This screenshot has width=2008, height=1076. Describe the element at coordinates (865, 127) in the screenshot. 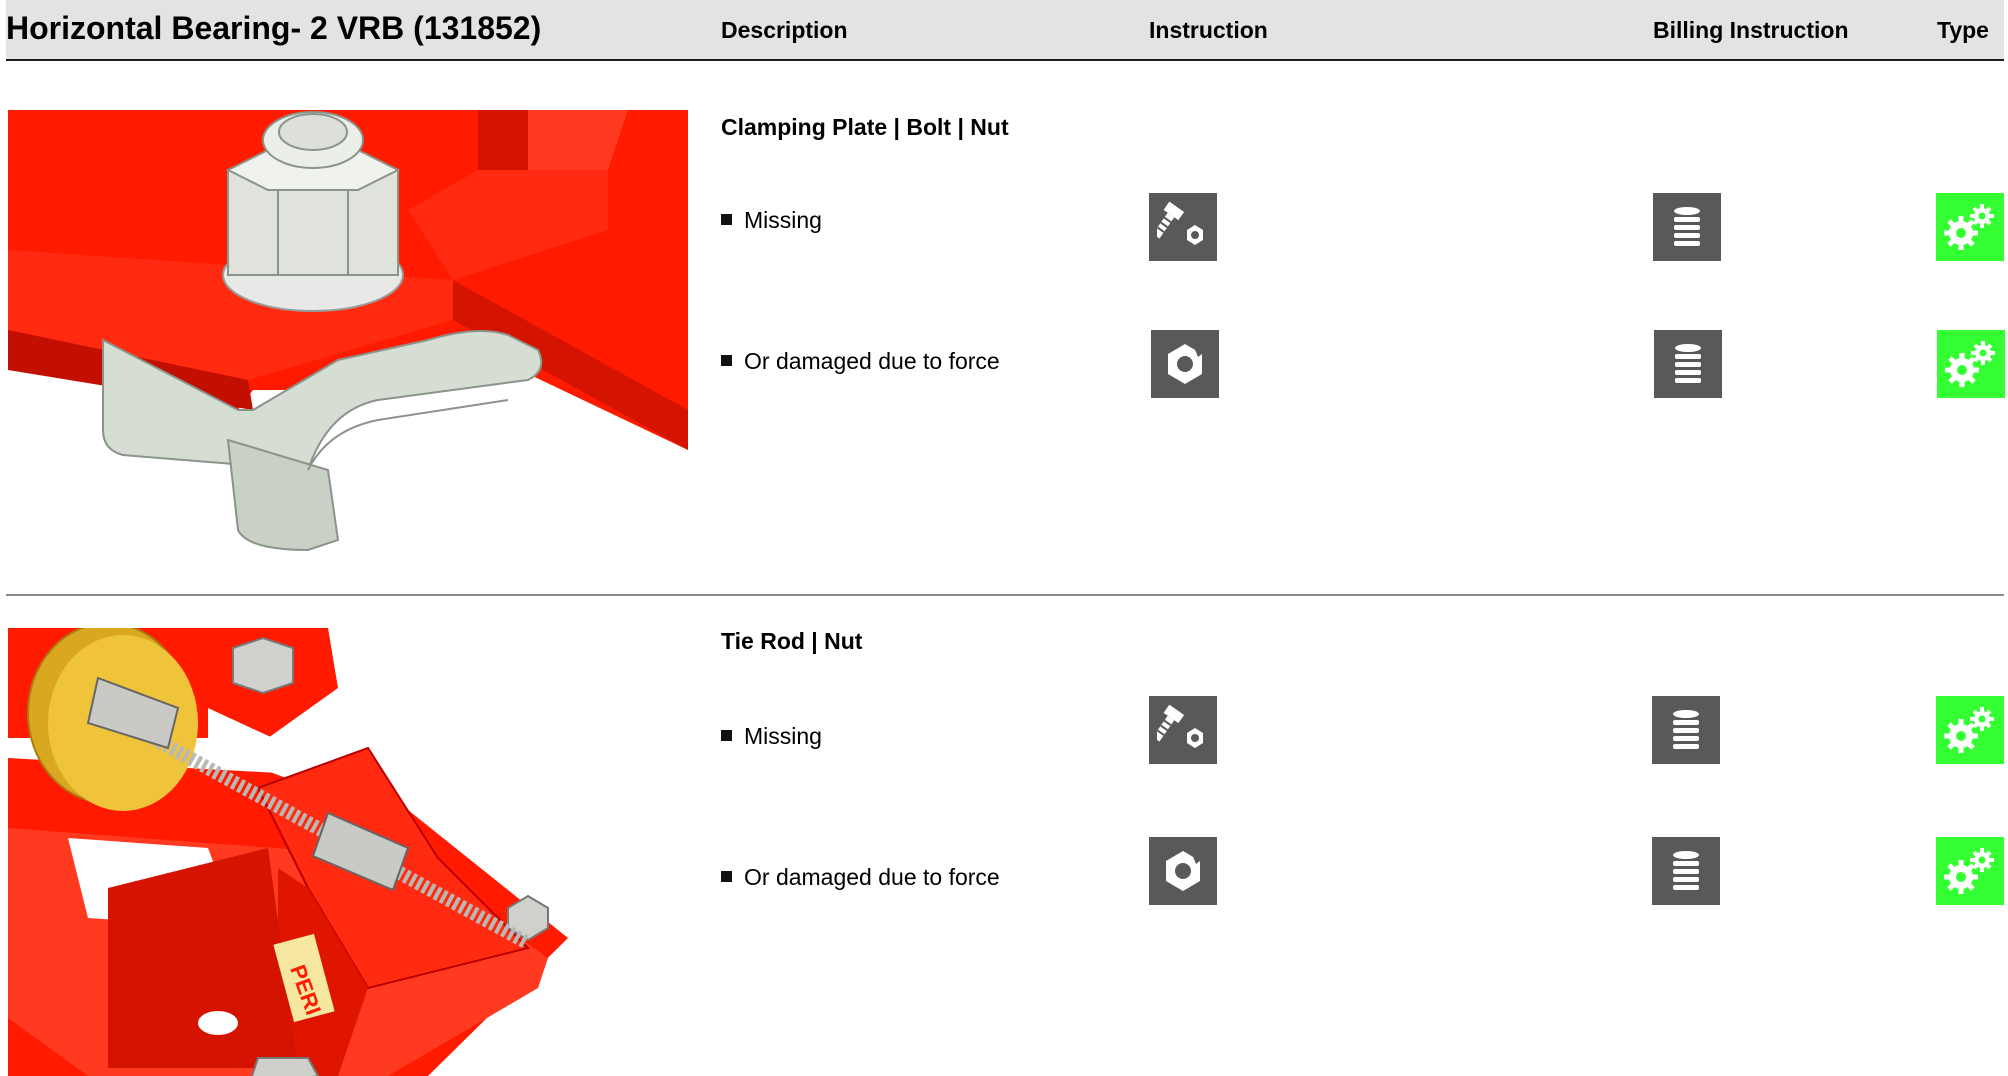

I see `group-title: Clamping Plate | Bolt | Nut` at that location.